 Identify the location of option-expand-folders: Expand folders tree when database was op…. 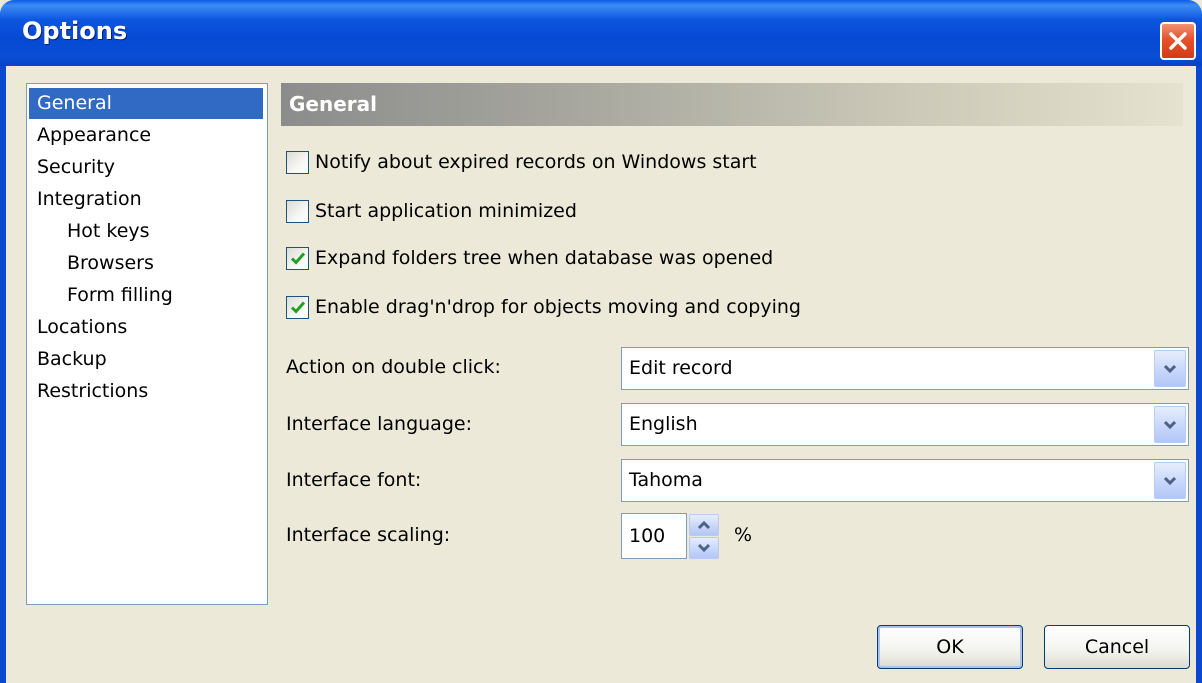
(529, 258).